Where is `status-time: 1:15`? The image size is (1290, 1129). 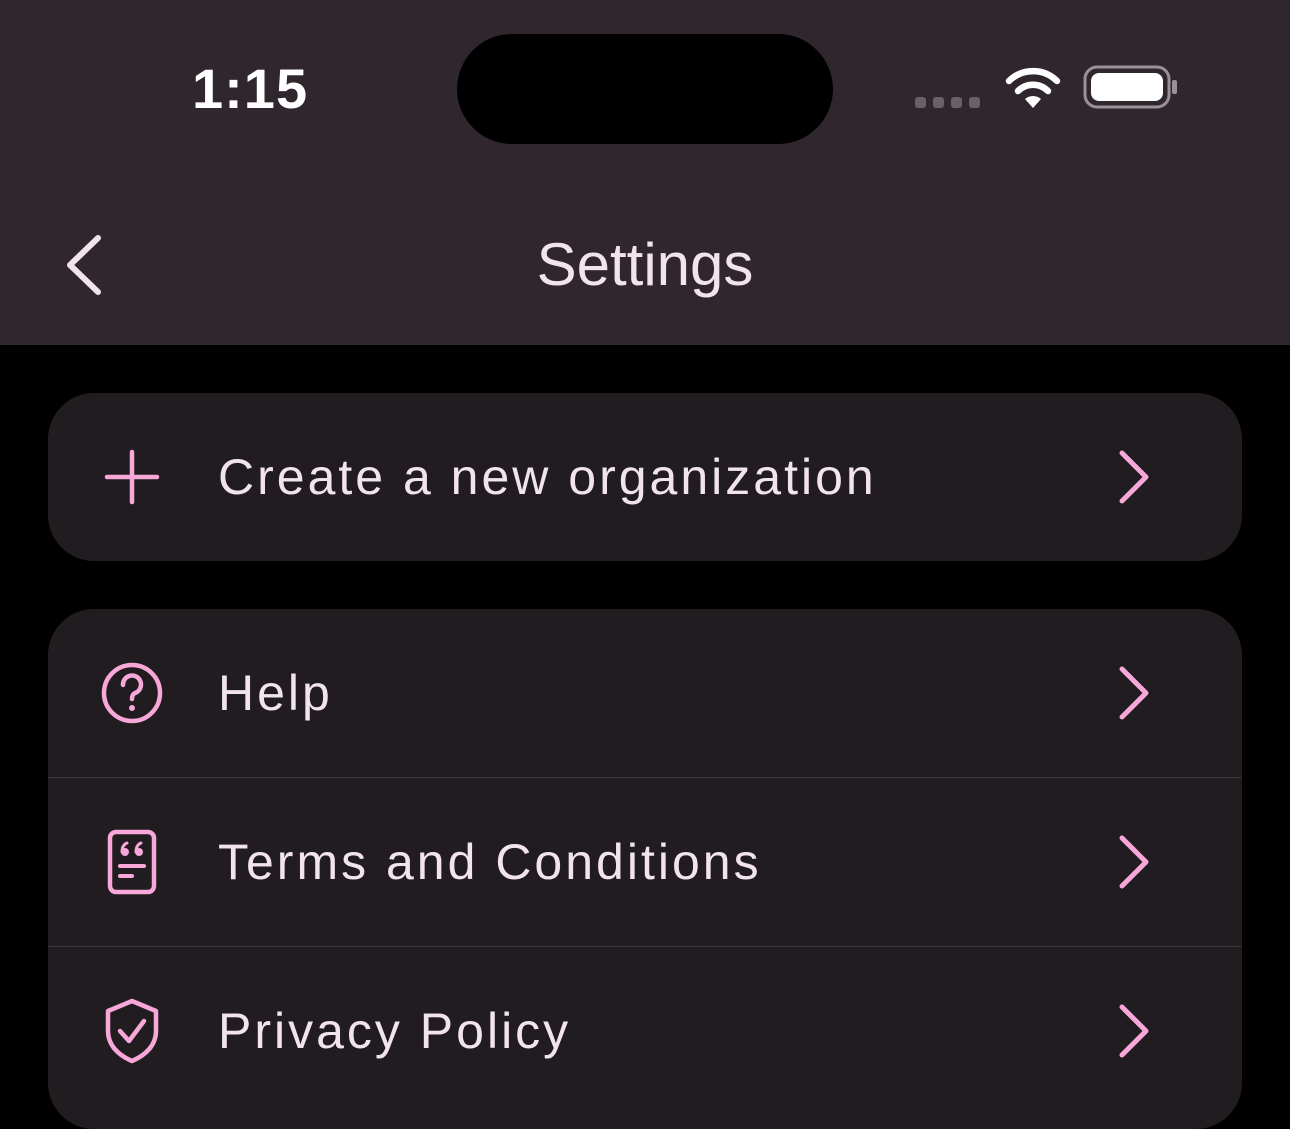
status-time: 1:15 is located at coordinates (250, 88).